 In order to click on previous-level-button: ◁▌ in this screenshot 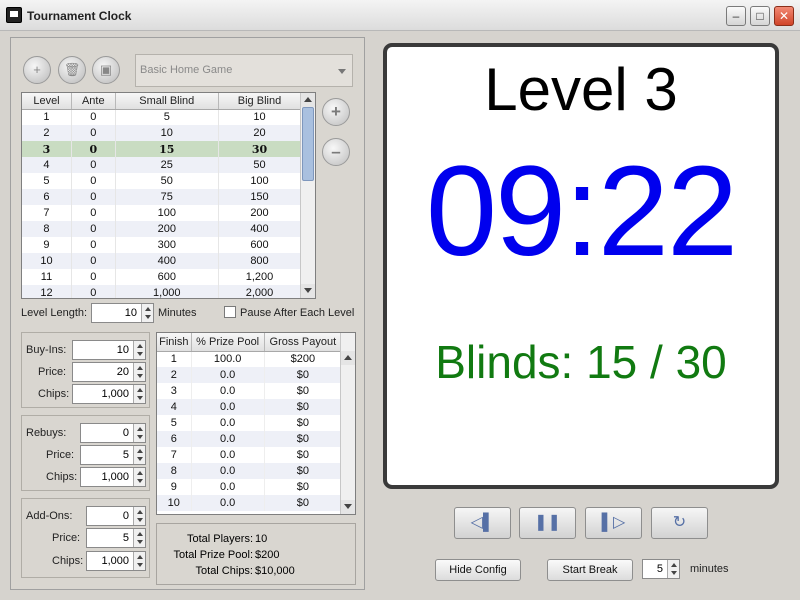, I will do `click(482, 523)`.